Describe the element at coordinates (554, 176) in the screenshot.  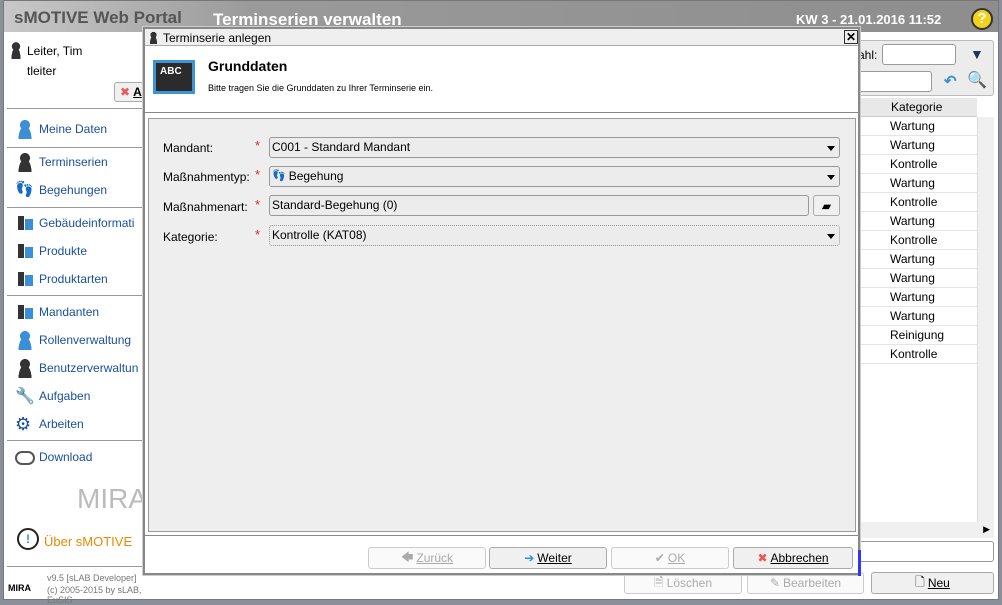
I see `massnahmentyp-select: 👣 Begehung` at that location.